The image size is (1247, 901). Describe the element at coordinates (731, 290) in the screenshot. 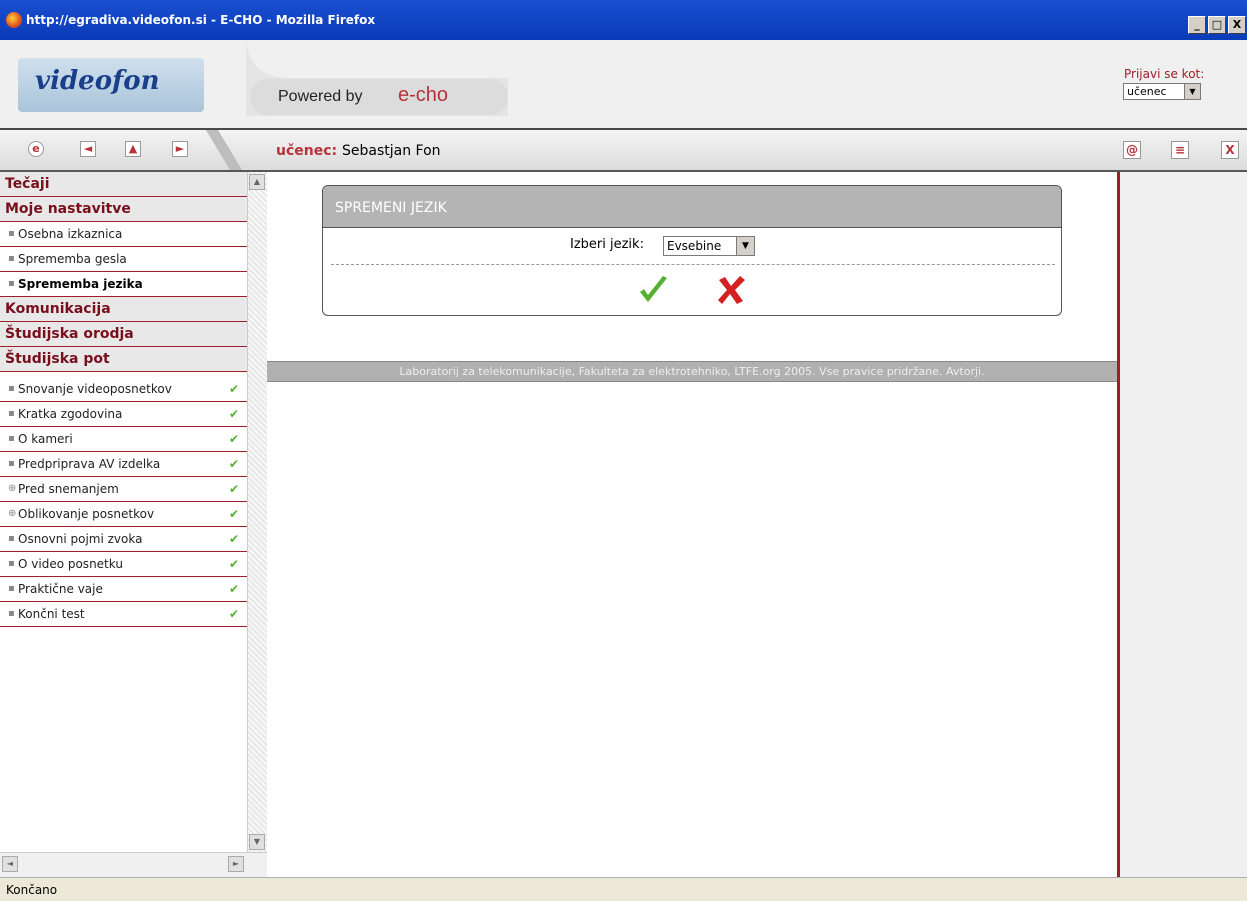

I see `cancel-x-icon` at that location.